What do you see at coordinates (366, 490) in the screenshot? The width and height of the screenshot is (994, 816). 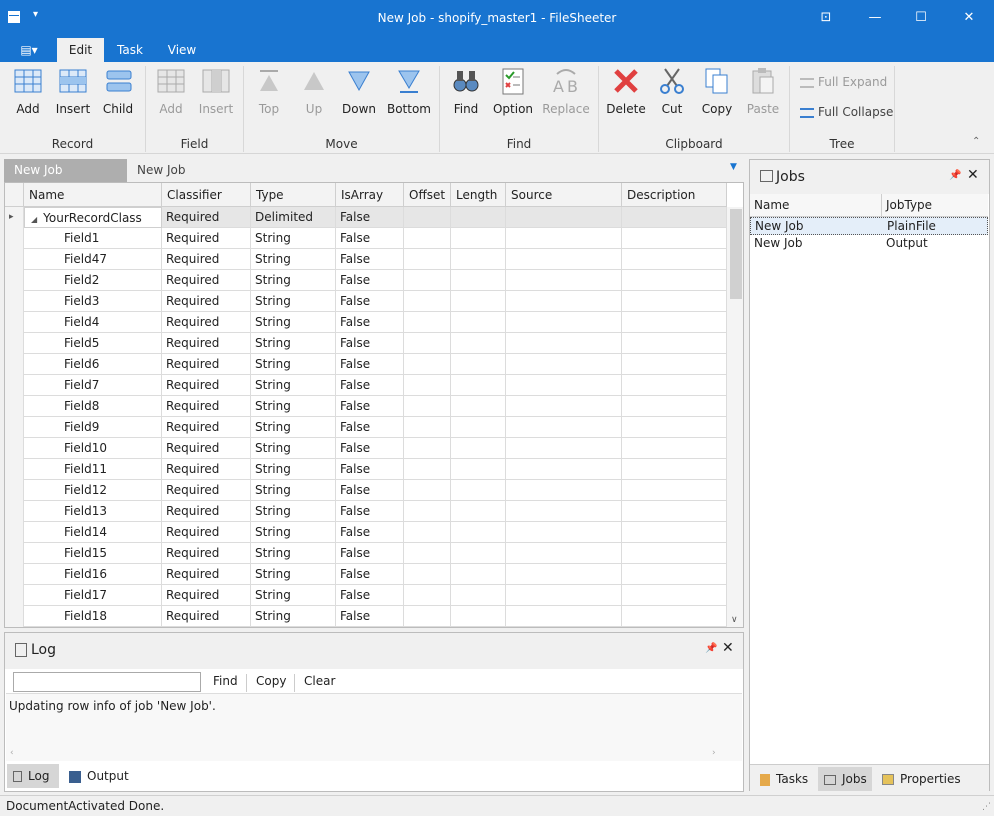 I see `table-row: Field12 Required String False` at bounding box center [366, 490].